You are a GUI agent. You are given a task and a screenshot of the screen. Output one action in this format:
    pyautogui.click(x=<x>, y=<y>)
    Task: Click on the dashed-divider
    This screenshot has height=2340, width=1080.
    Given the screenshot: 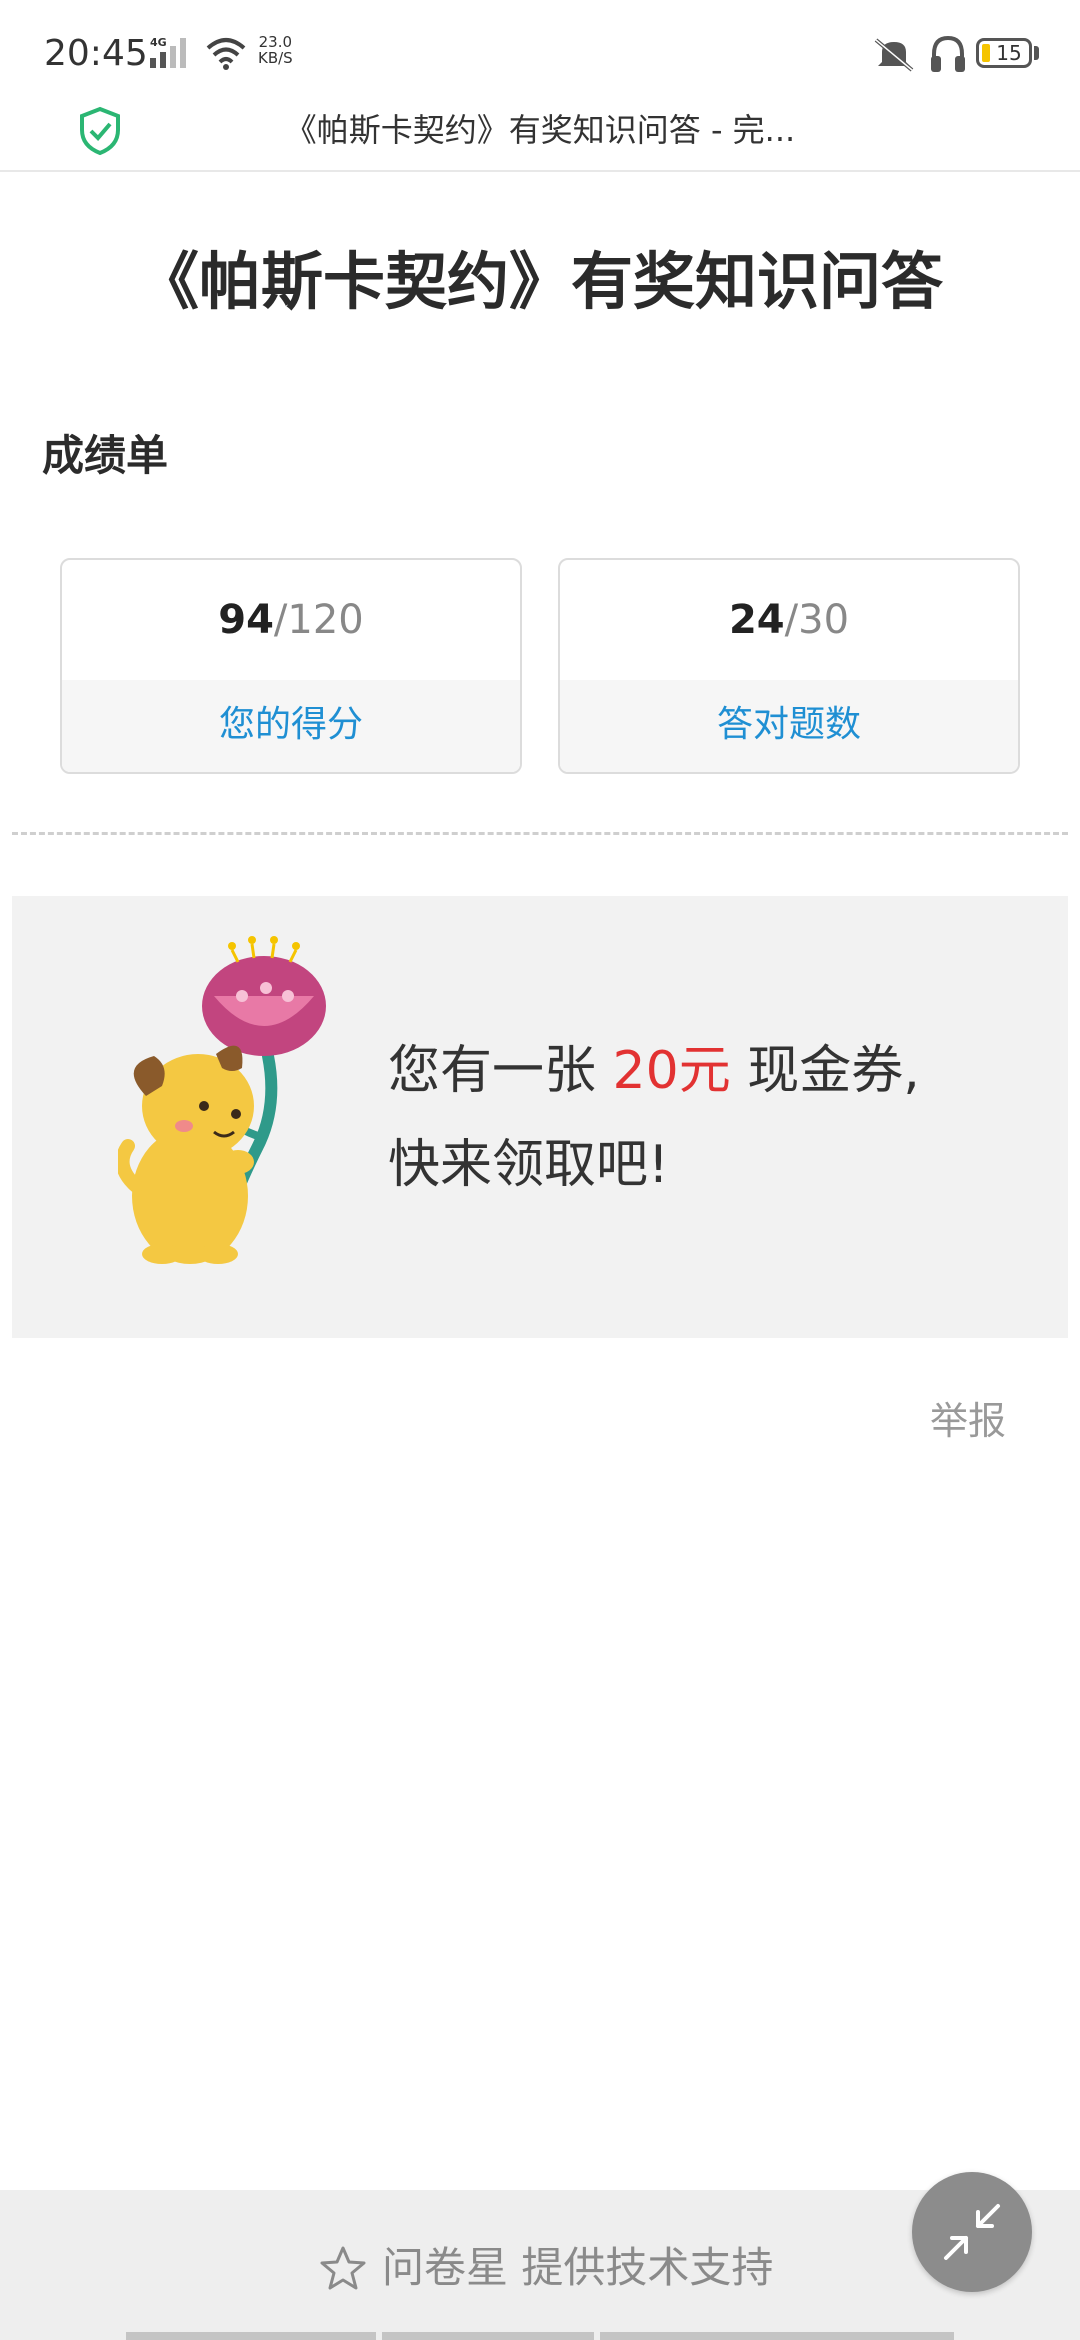 What is the action you would take?
    pyautogui.click(x=540, y=833)
    